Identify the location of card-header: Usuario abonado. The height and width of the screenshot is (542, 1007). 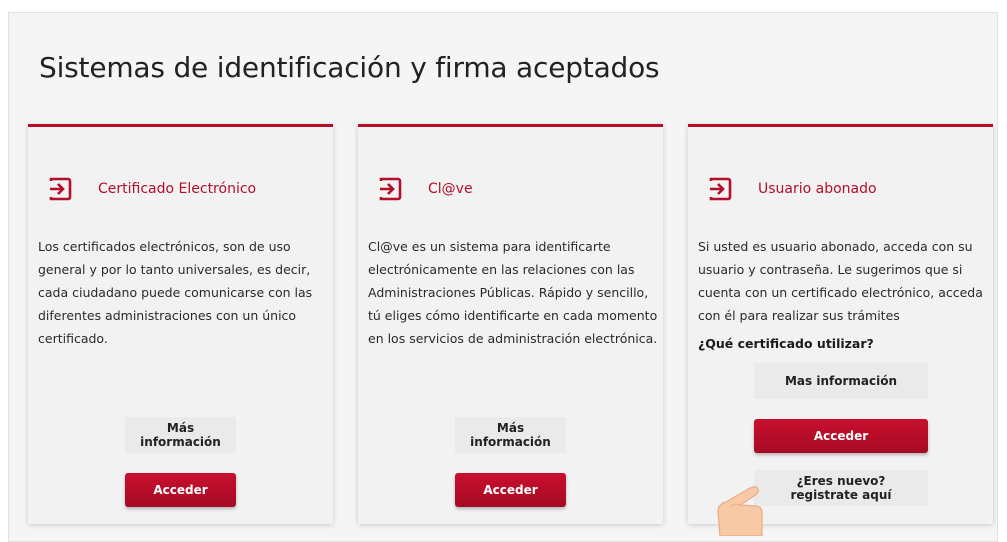
(792, 189).